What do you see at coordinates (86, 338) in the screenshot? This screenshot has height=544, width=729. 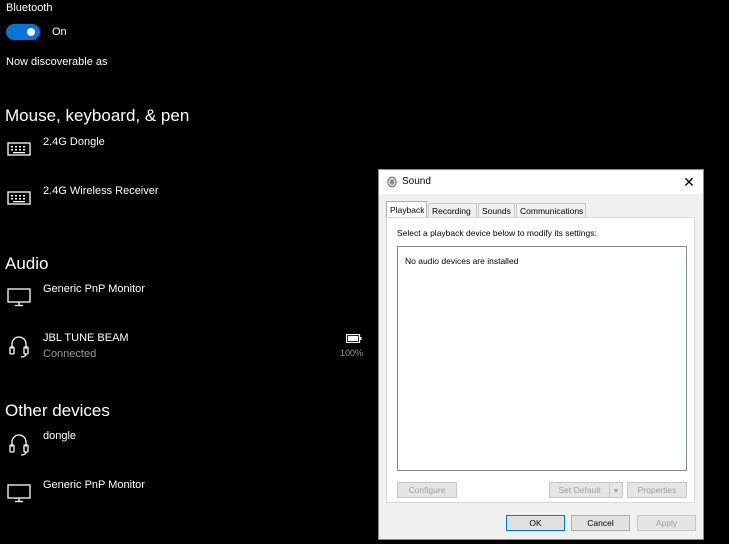 I see `device-name: JBL TUNE BEAM` at bounding box center [86, 338].